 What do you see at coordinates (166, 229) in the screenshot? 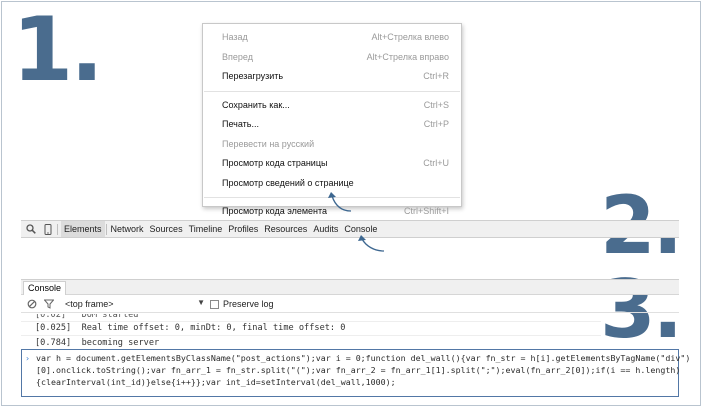
I see `tab-sources: Sources` at bounding box center [166, 229].